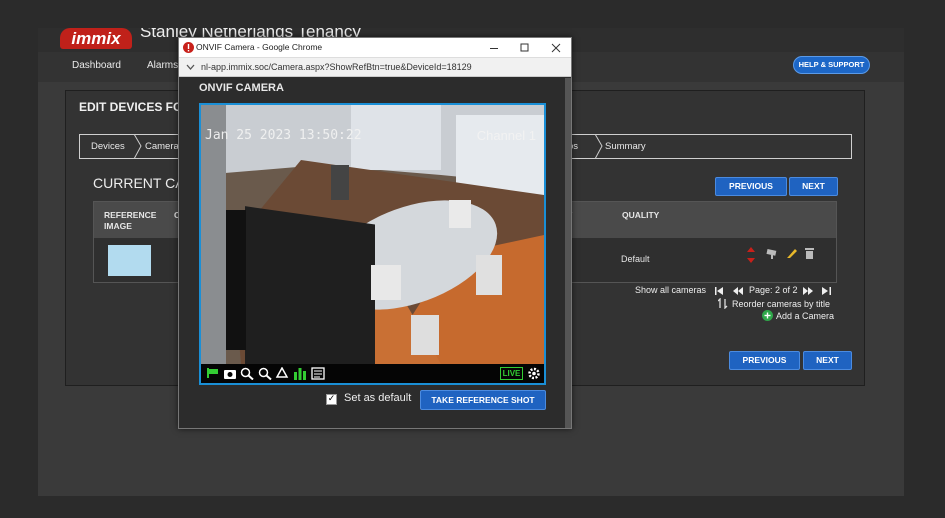 The height and width of the screenshot is (518, 945). Describe the element at coordinates (372, 373) in the screenshot. I see `viewer-toolbar: LIVE` at that location.